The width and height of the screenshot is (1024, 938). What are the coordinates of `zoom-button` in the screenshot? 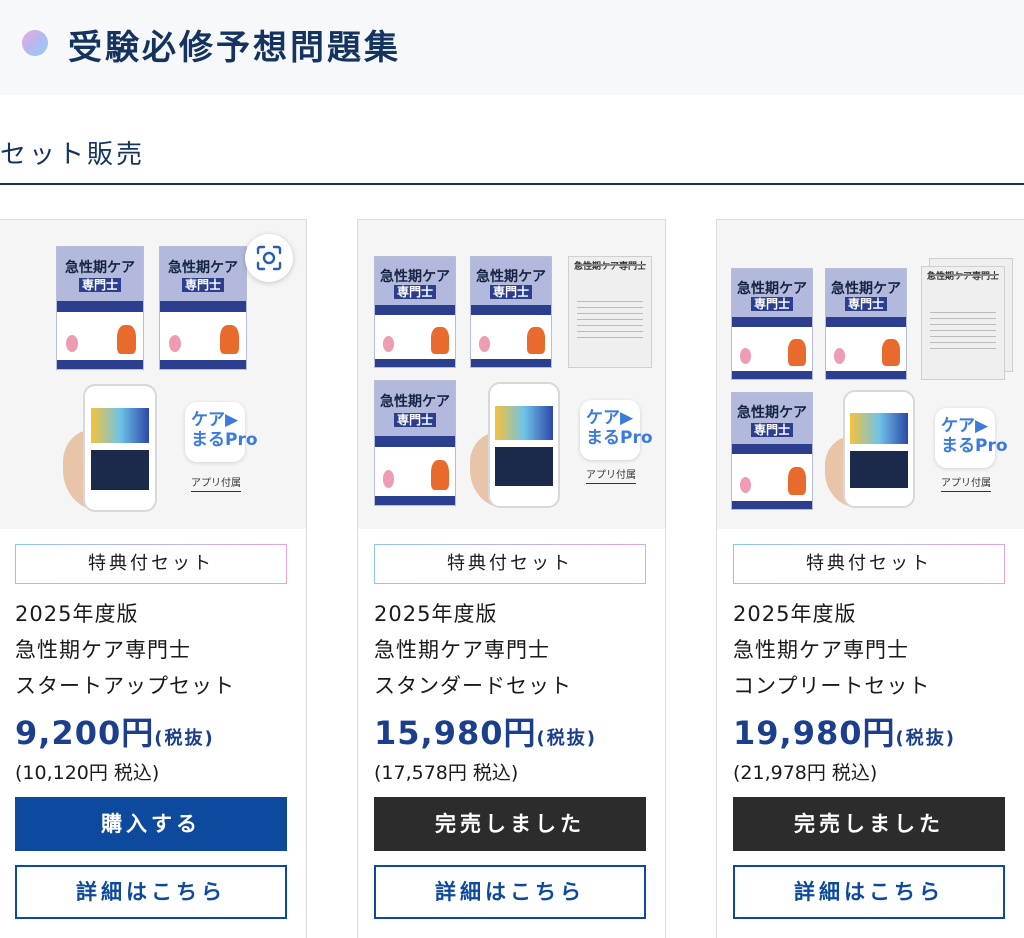 It's located at (269, 258).